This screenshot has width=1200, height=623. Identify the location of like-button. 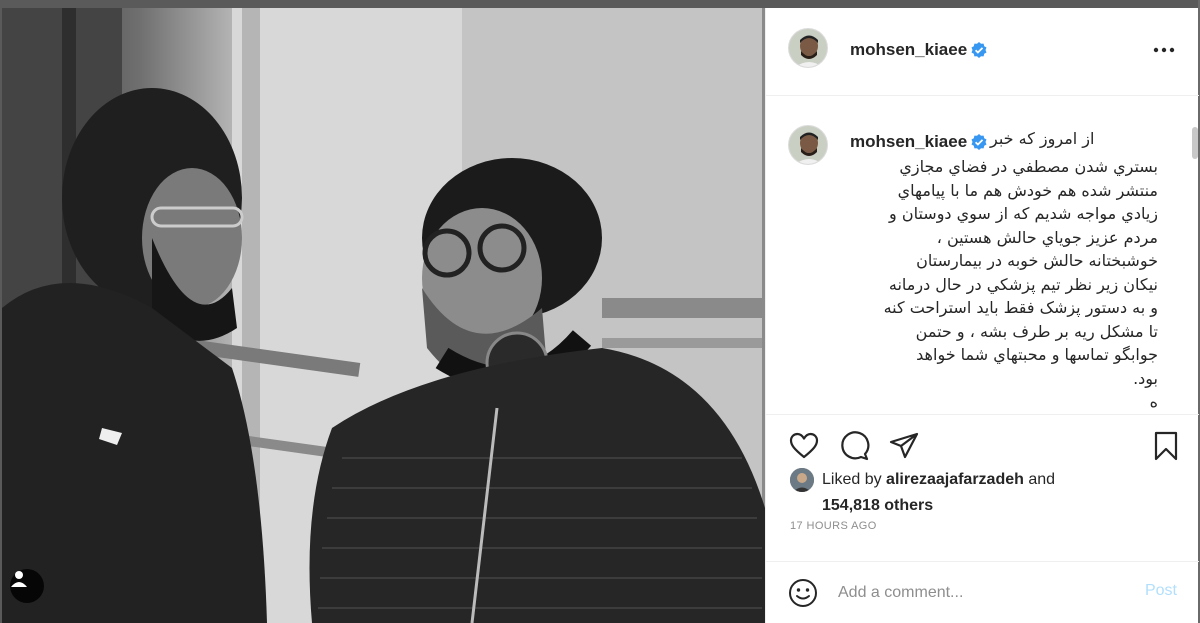
(804, 446).